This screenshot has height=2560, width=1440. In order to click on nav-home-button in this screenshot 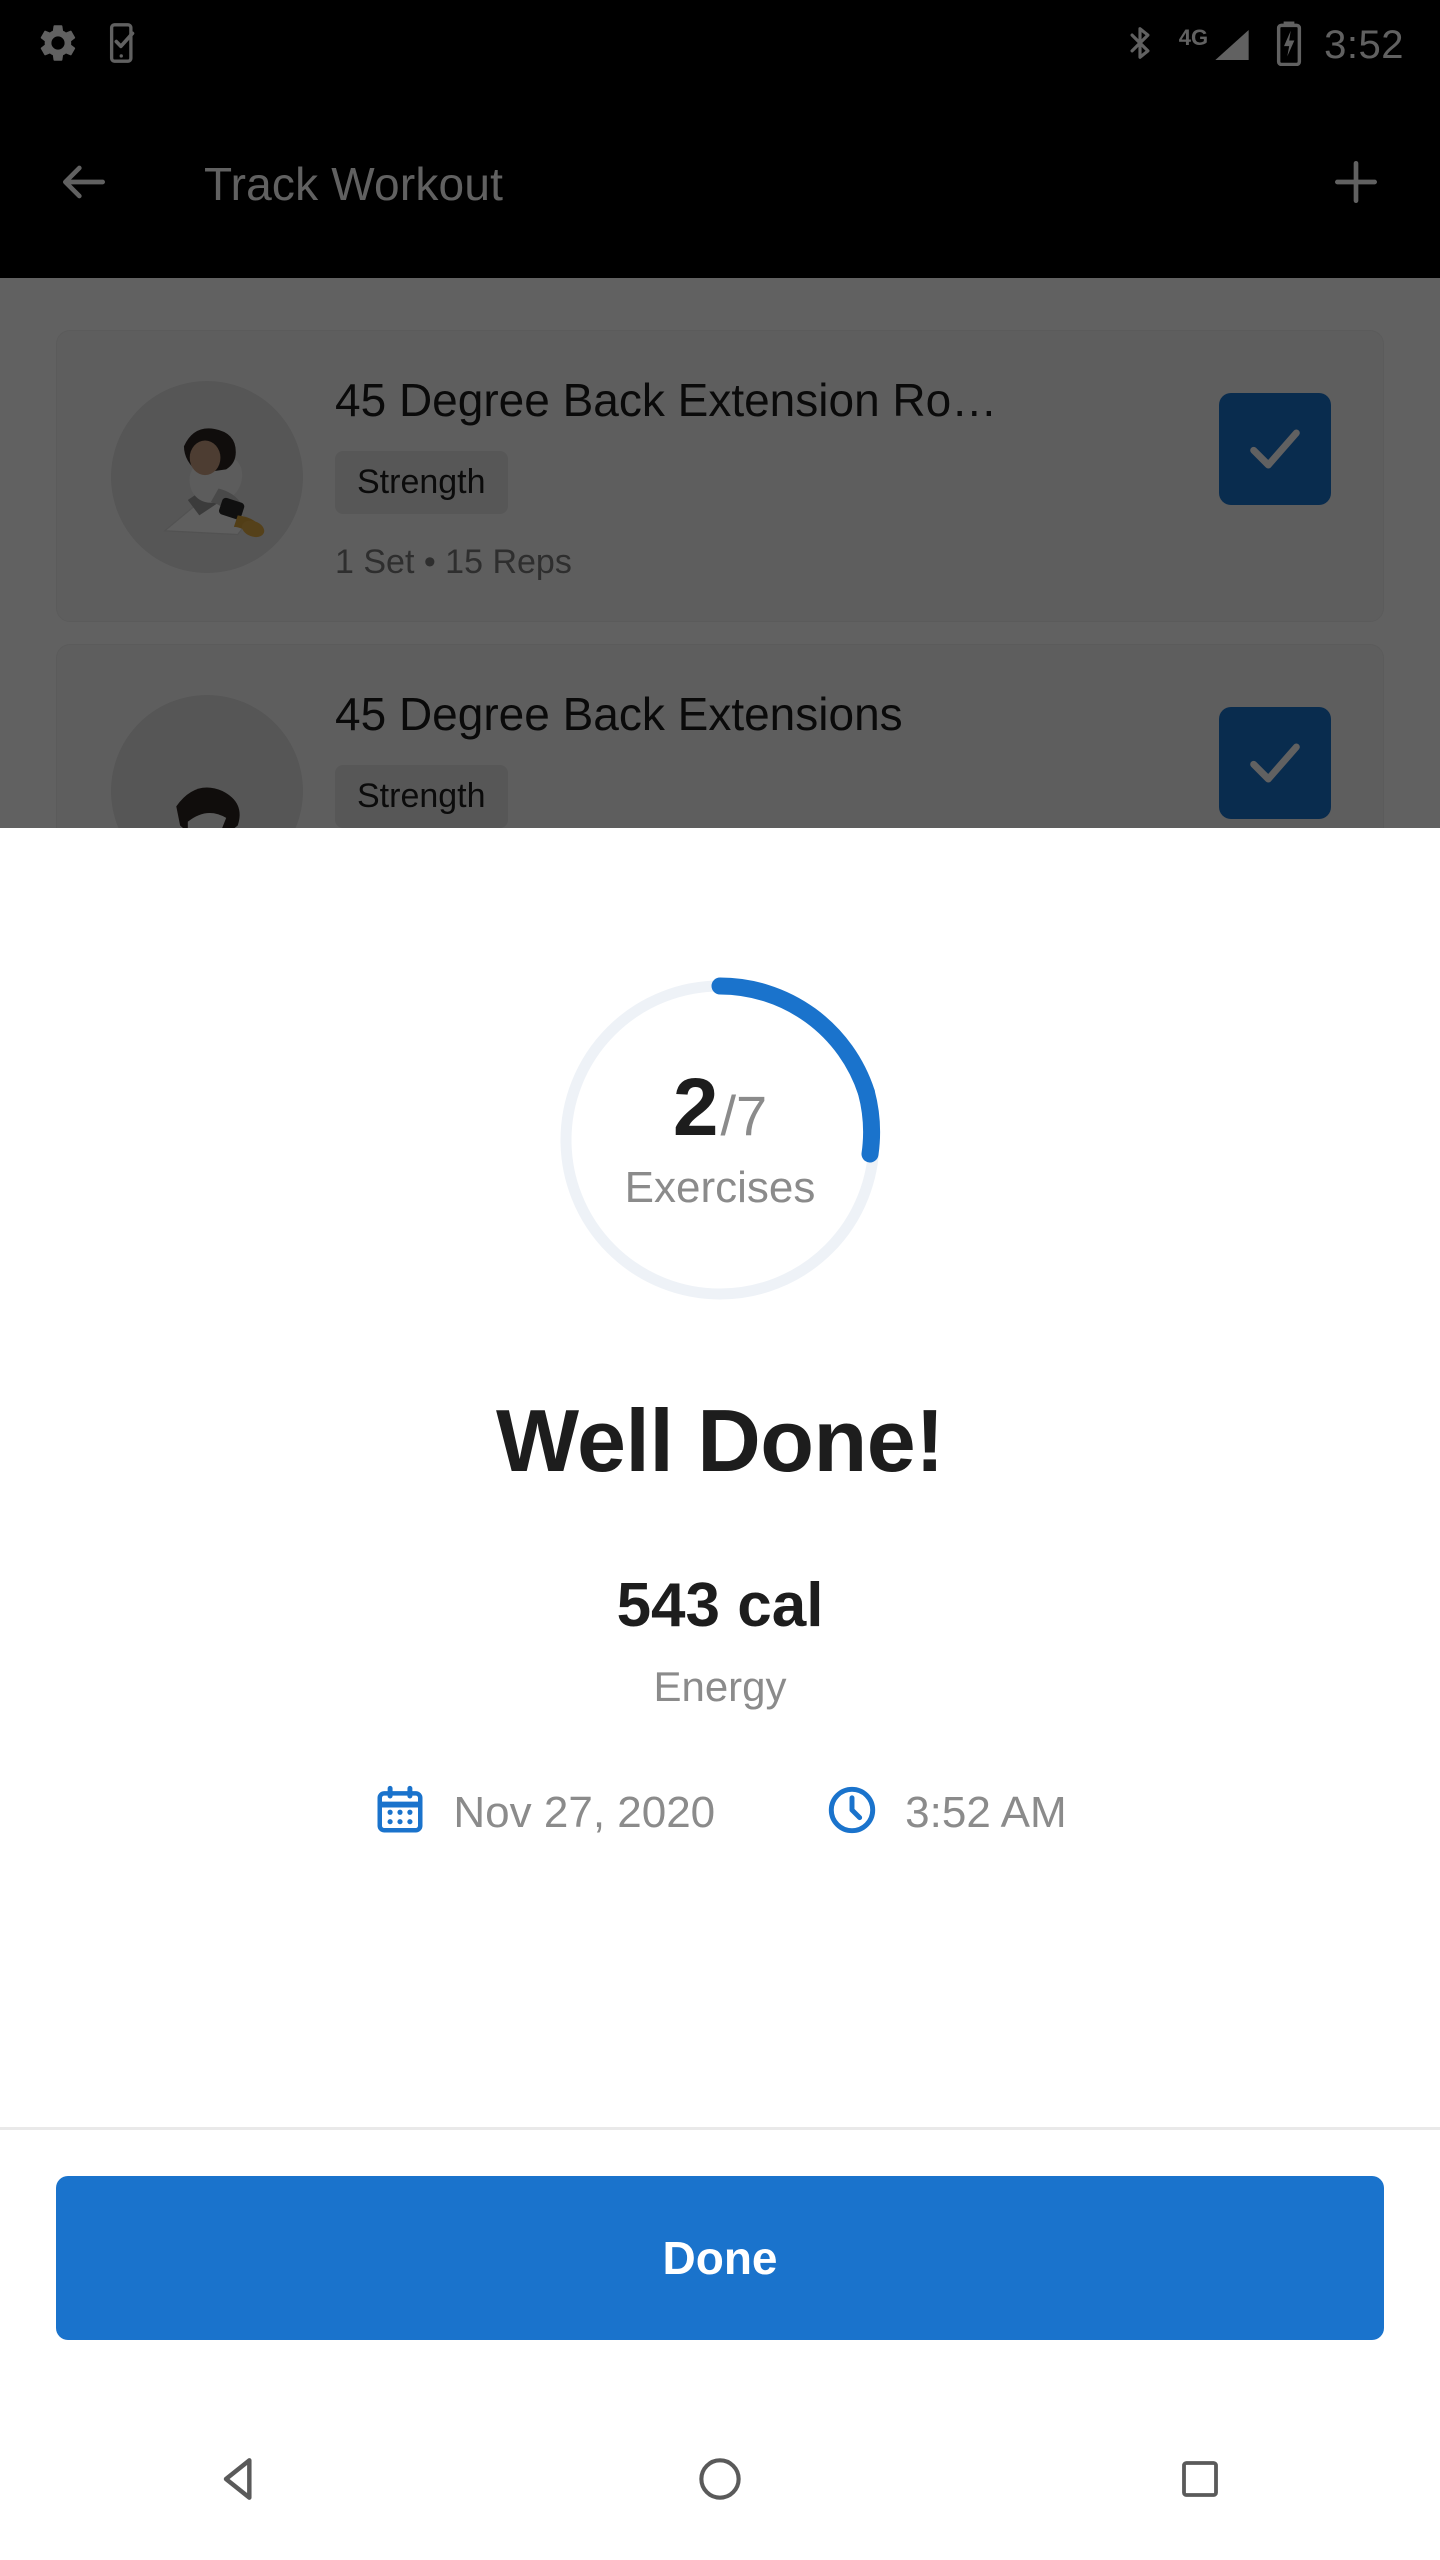, I will do `click(720, 2479)`.